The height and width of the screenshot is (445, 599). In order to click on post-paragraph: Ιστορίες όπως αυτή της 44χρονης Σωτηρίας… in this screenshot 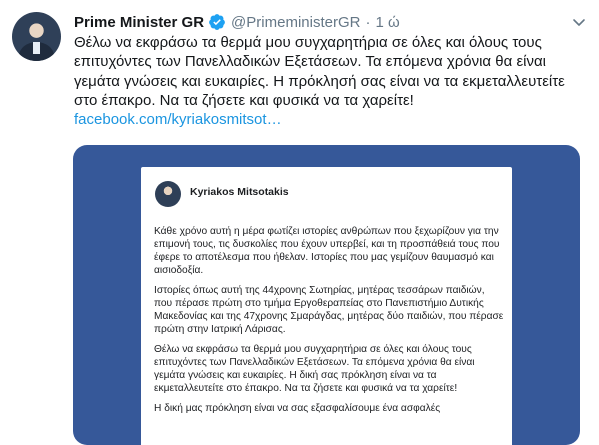, I will do `click(329, 310)`.